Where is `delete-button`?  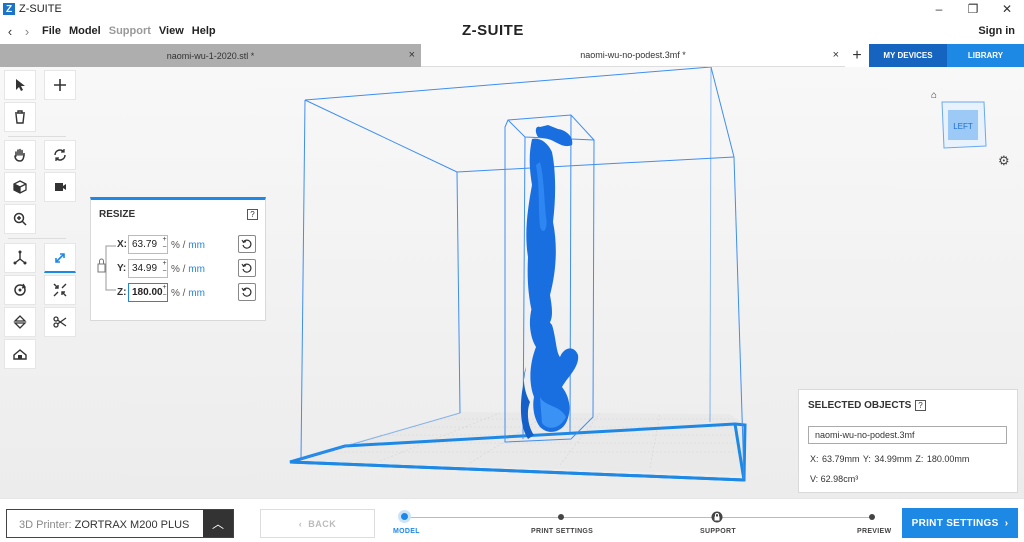 delete-button is located at coordinates (20, 117).